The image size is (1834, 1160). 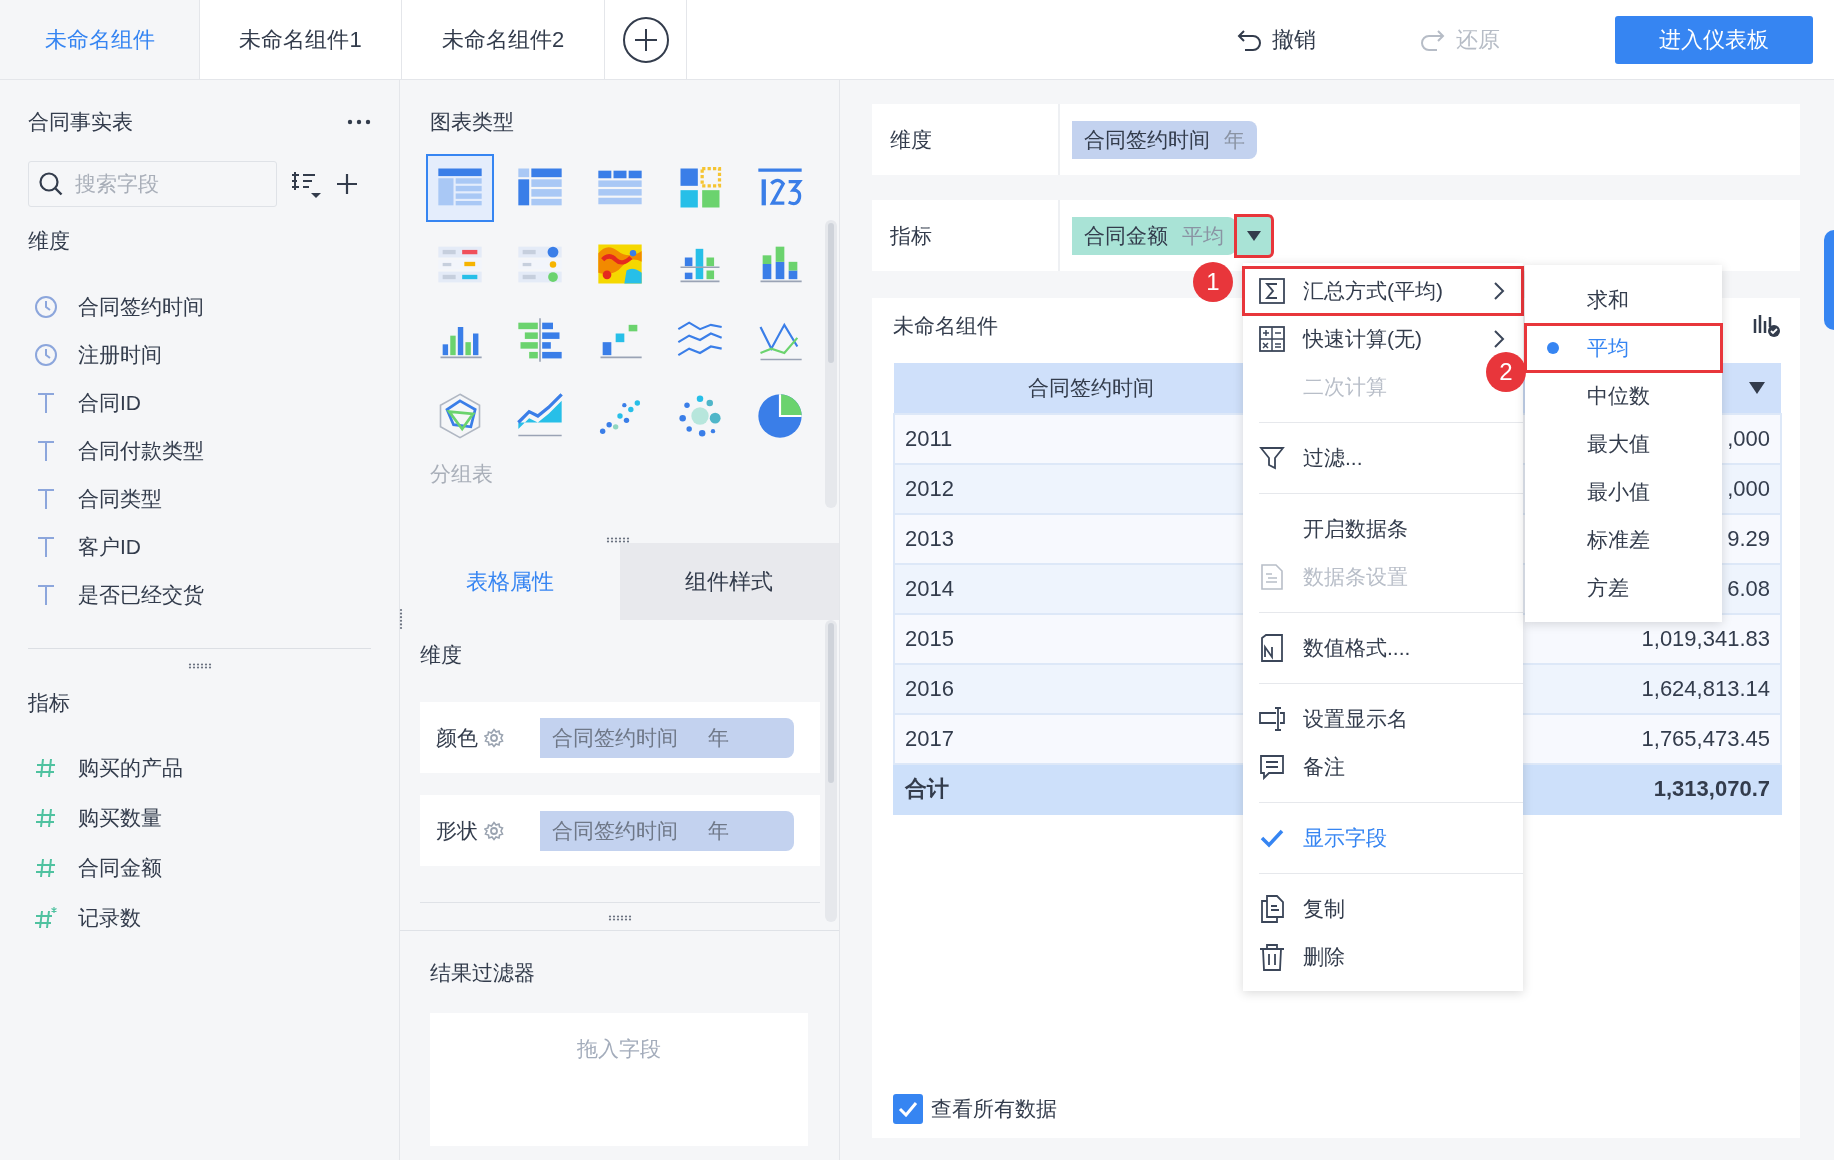 What do you see at coordinates (457, 737) in the screenshot?
I see `property-label: 颜色` at bounding box center [457, 737].